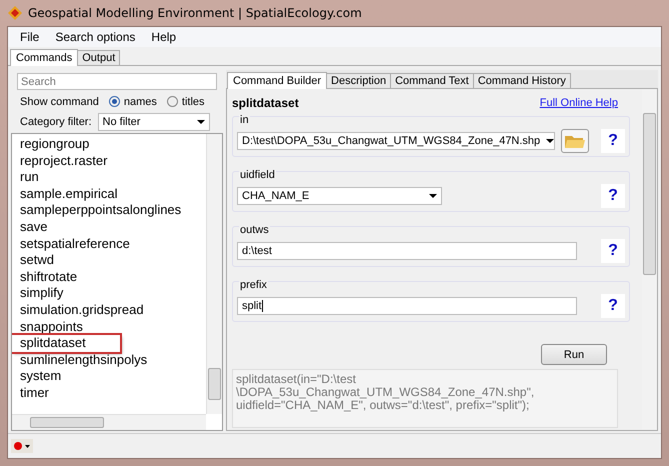 The height and width of the screenshot is (466, 669). Describe the element at coordinates (407, 251) in the screenshot. I see `input-field: d:\test` at that location.